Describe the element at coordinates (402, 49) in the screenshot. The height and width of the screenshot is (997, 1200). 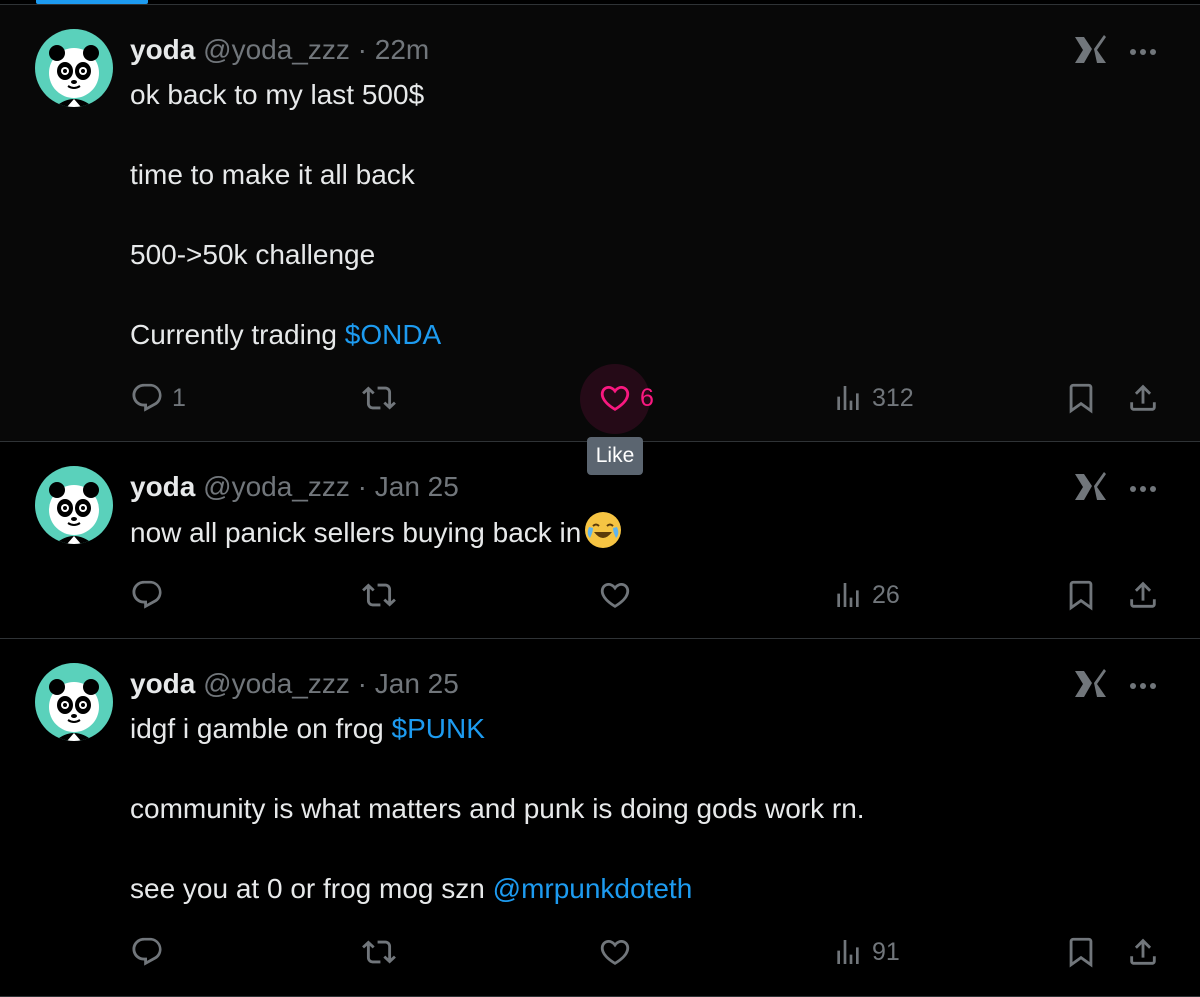
I see `timestamp: 22m` at that location.